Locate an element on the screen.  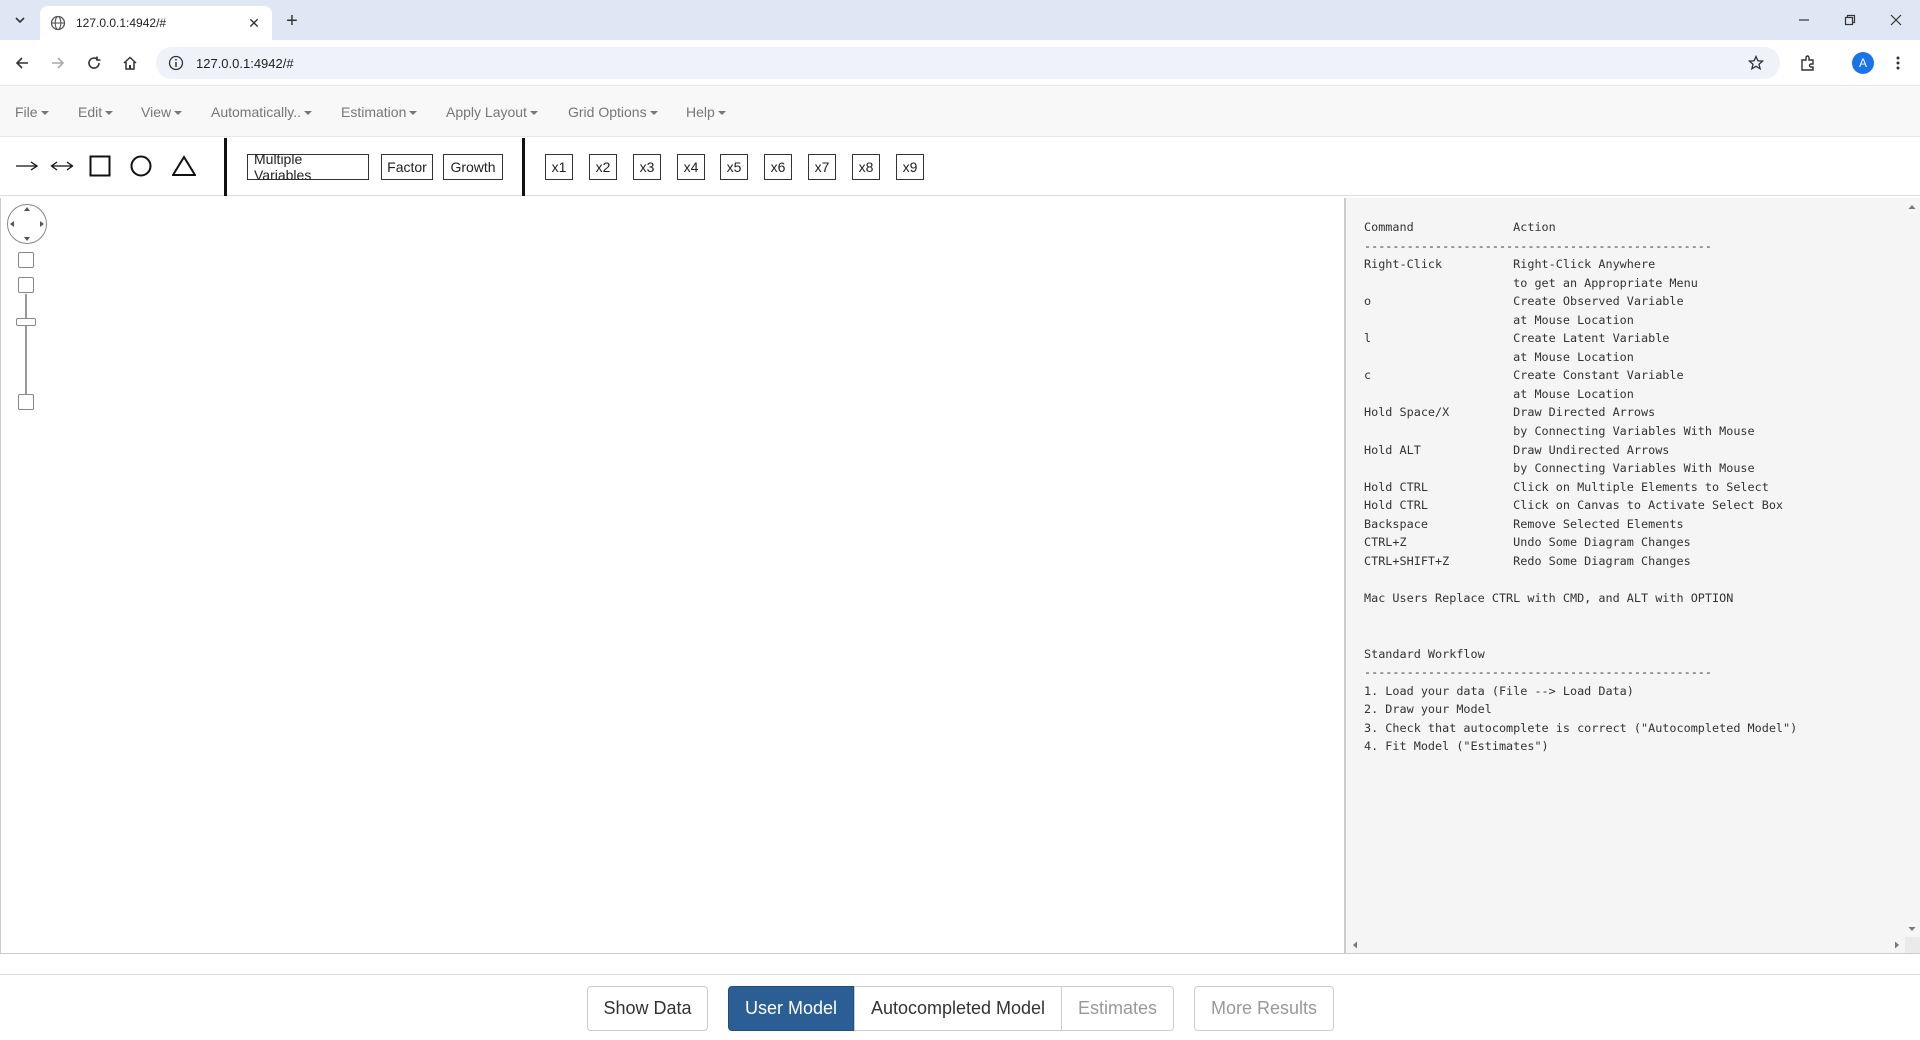
menu-label: Edit is located at coordinates (90, 112).